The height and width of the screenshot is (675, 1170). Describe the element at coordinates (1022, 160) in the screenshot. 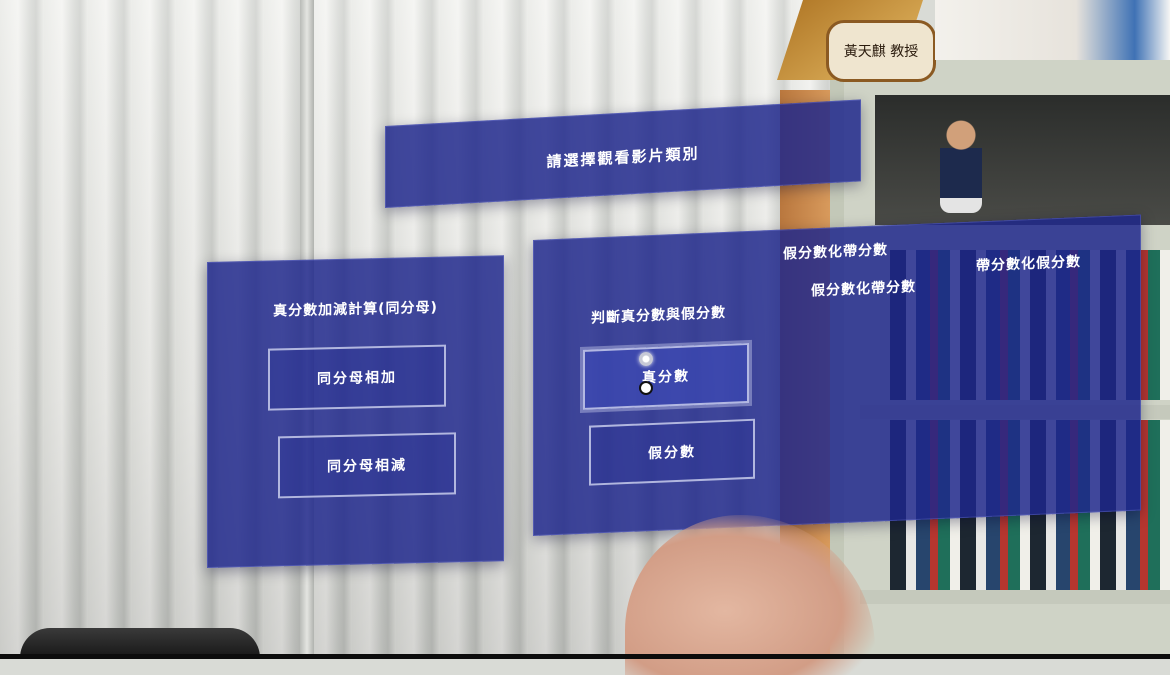

I see `shelf-compartment` at that location.